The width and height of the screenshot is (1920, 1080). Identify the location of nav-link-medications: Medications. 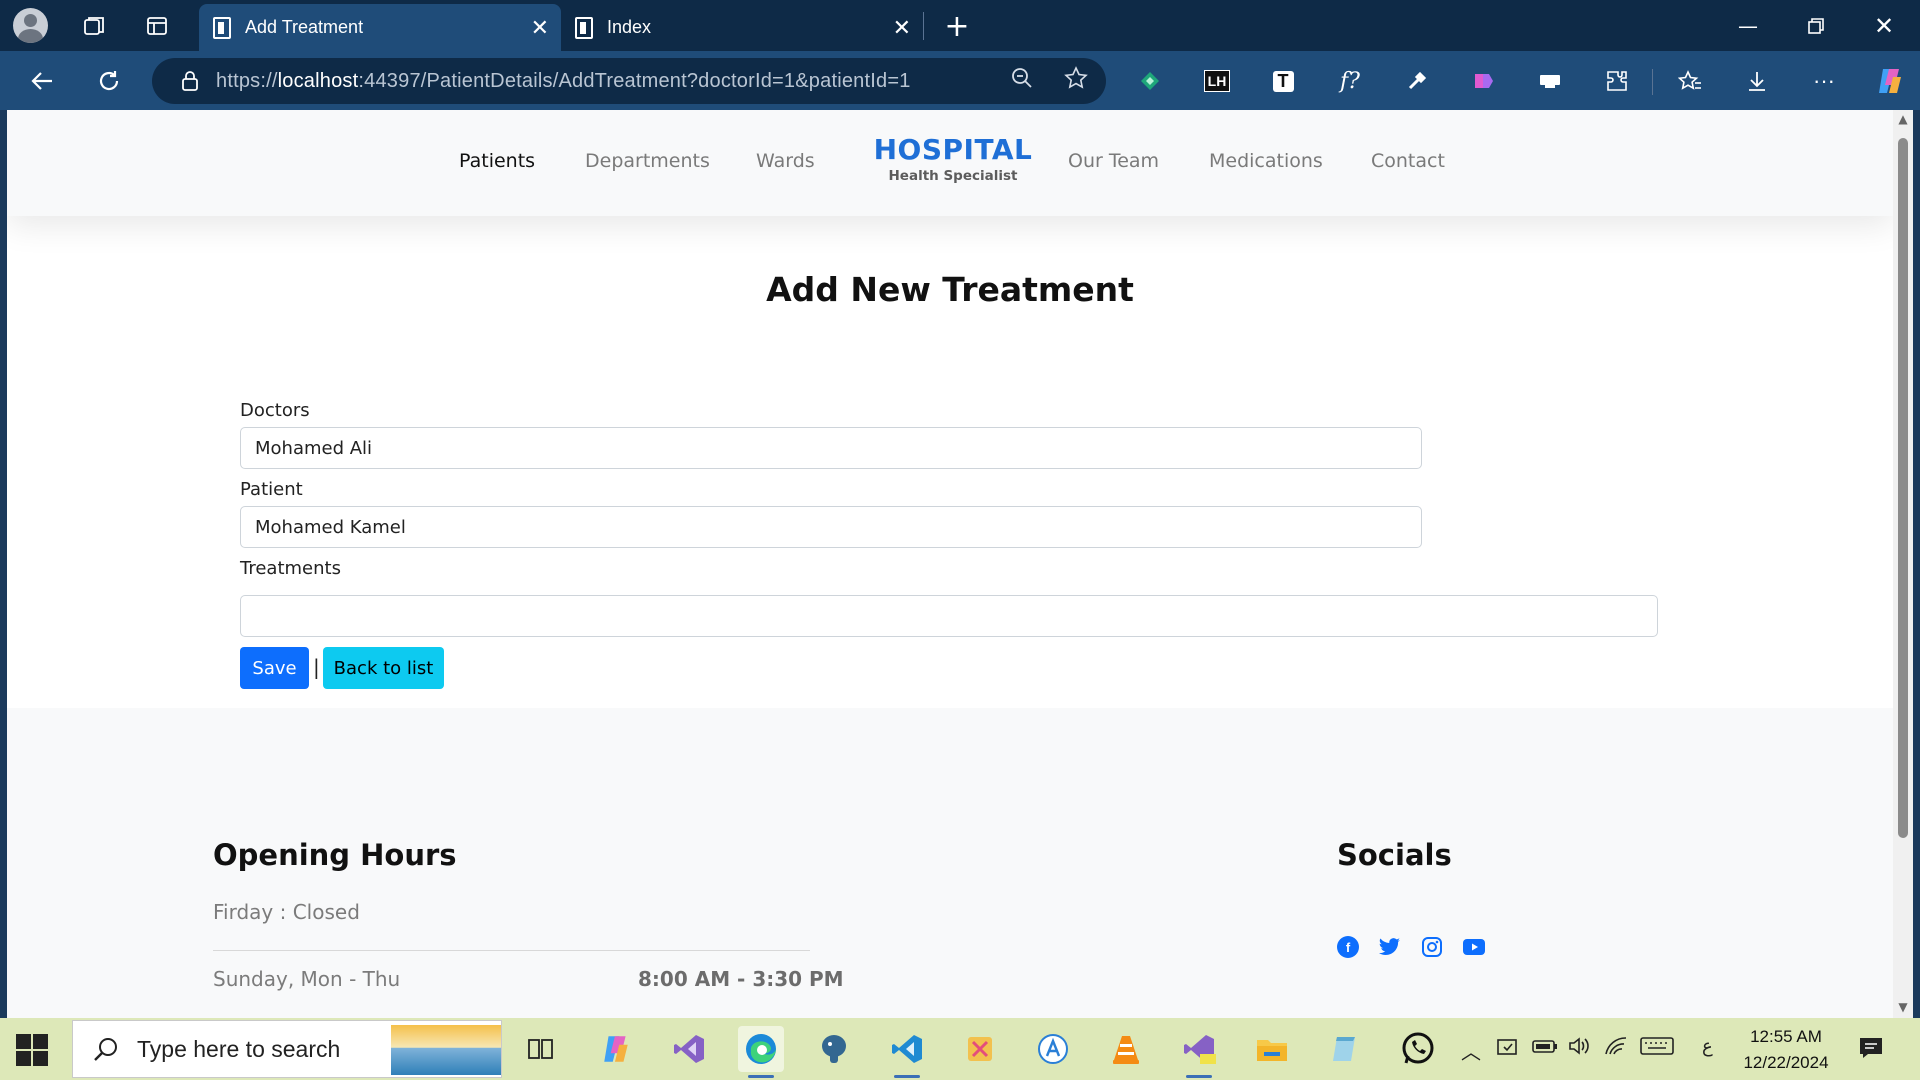
(1266, 161).